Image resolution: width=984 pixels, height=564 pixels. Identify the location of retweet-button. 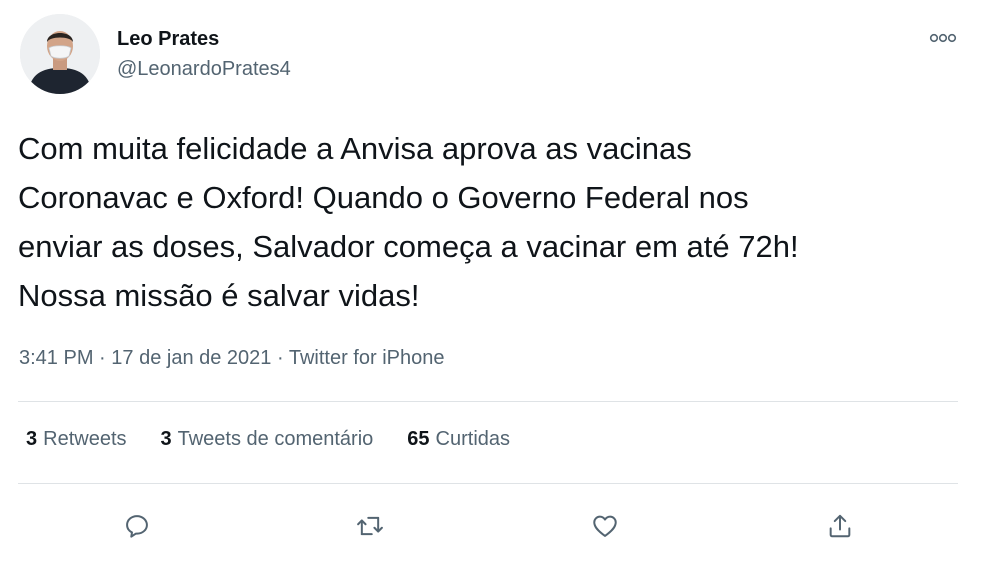
(370, 526).